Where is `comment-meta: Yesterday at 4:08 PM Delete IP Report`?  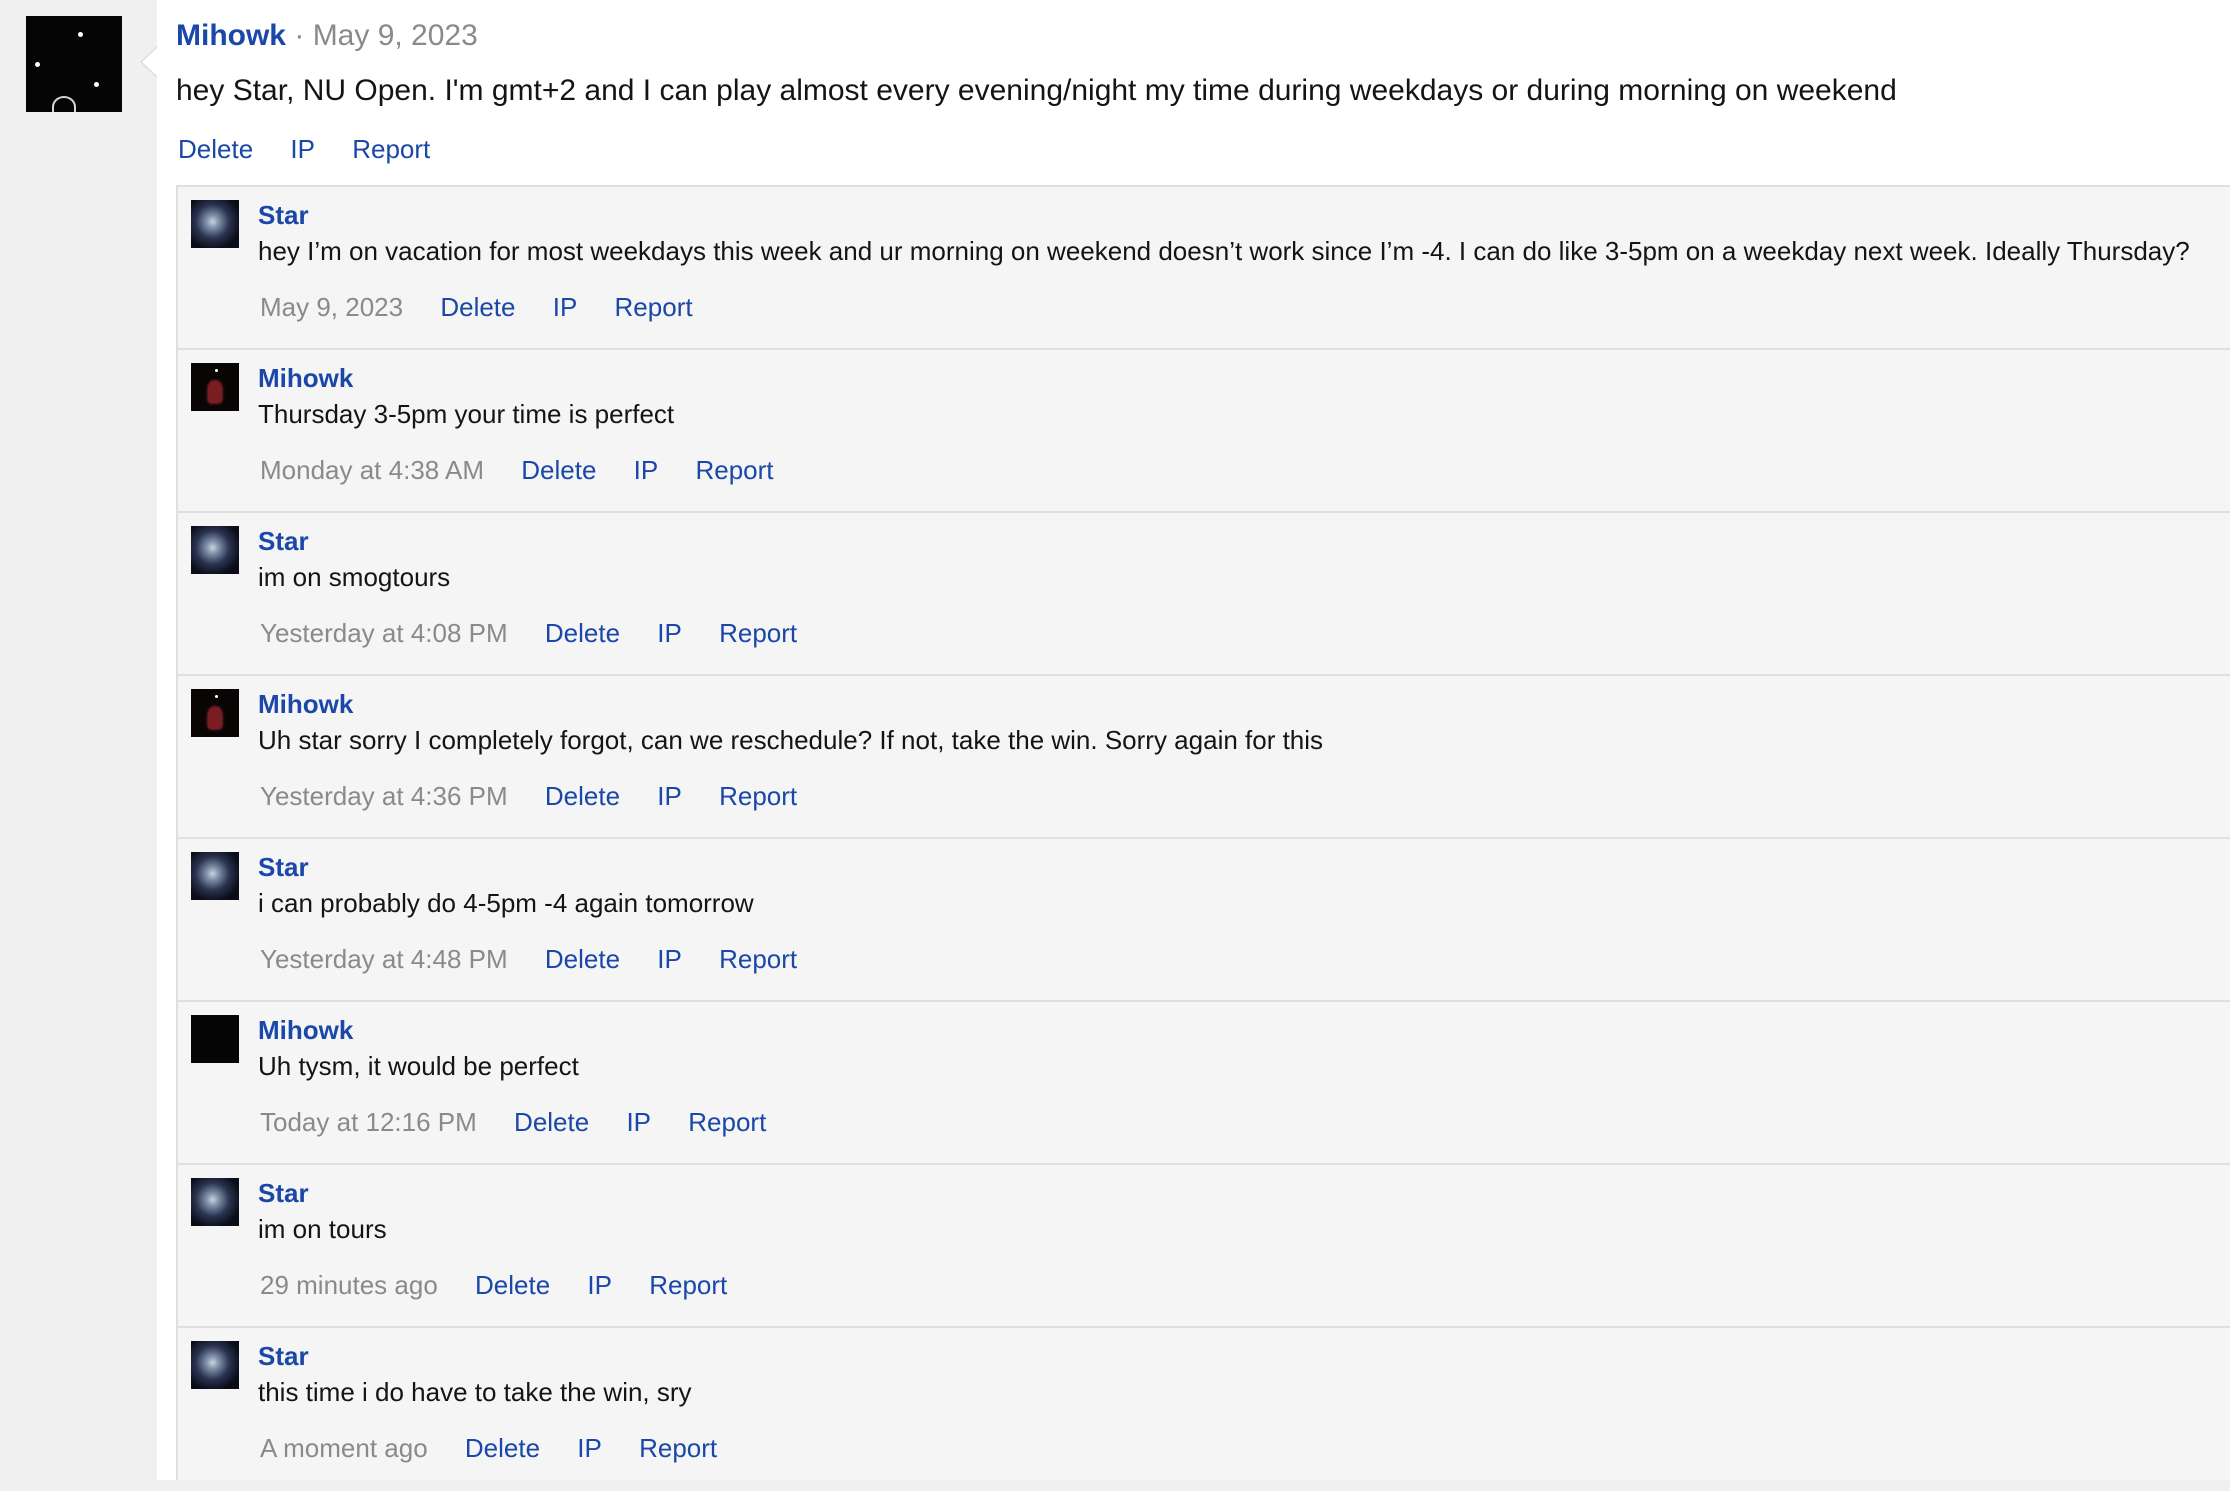
comment-meta: Yesterday at 4:08 PM Delete IP Report is located at coordinates (543, 633).